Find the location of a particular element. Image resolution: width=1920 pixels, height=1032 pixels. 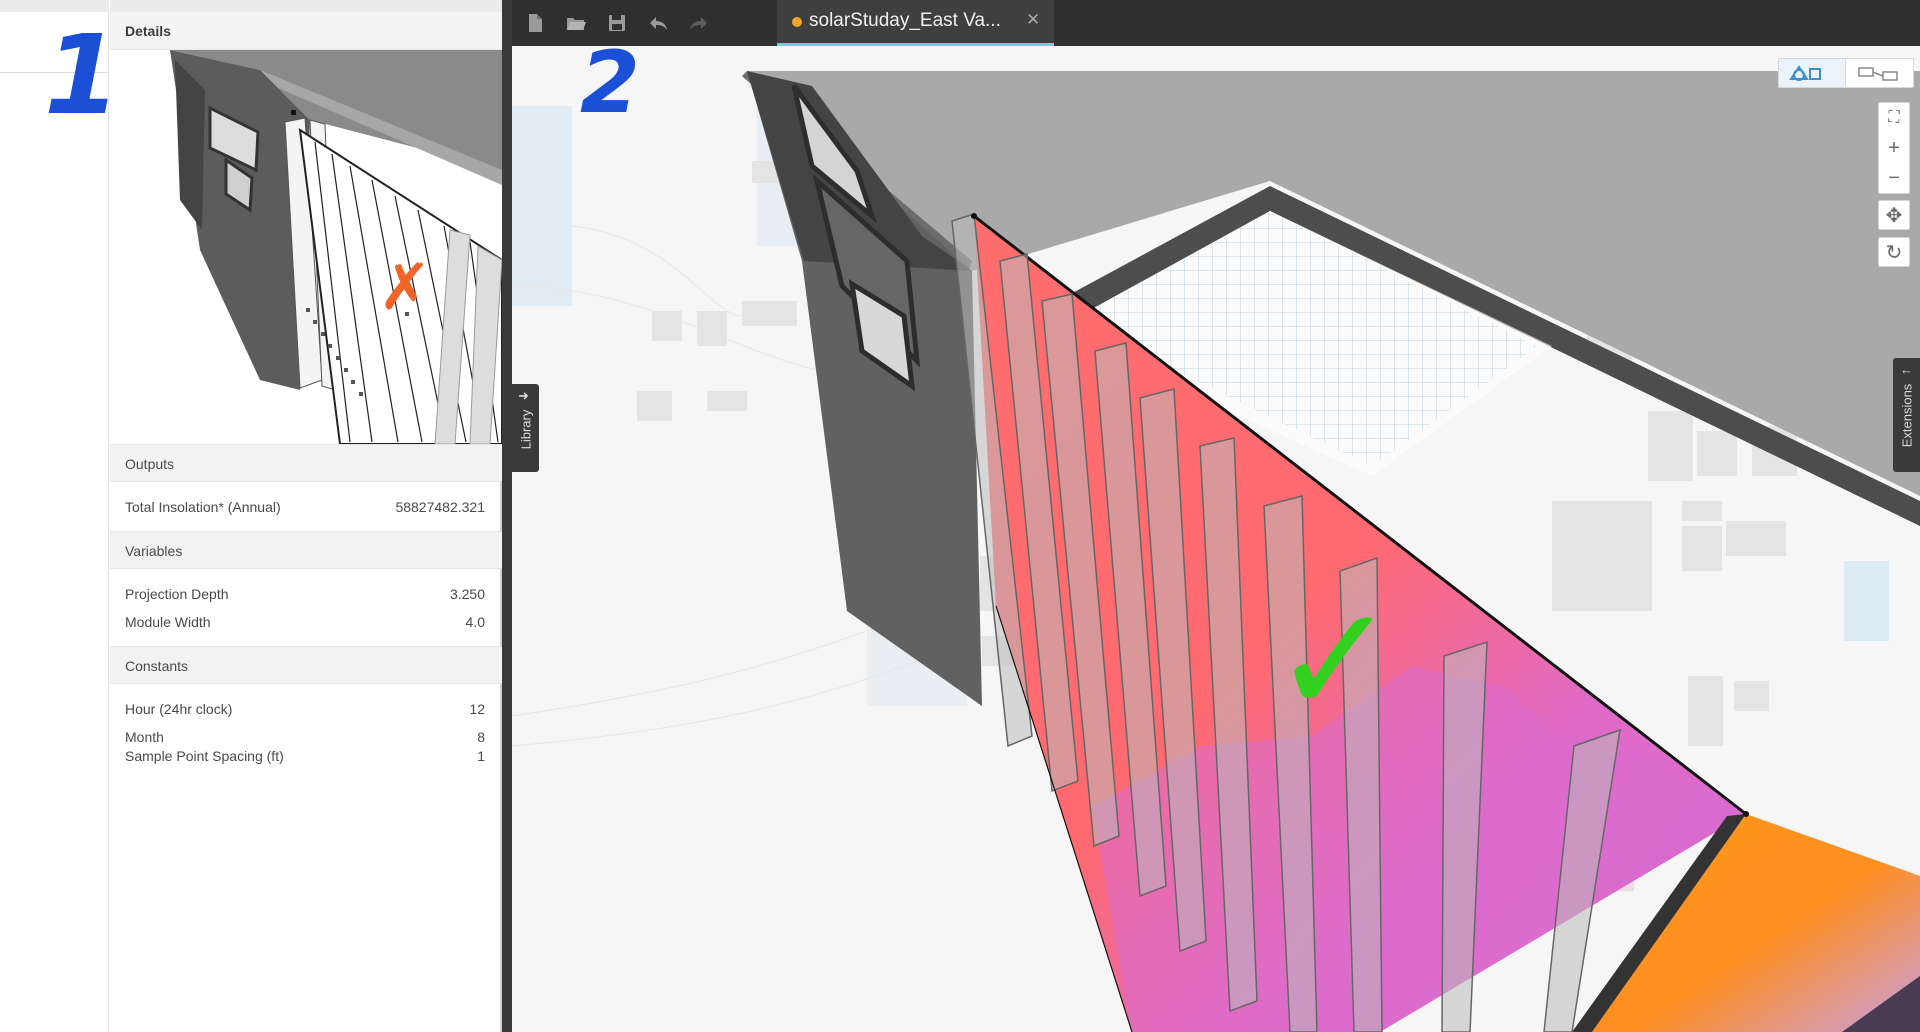

pan-icon: ✥ is located at coordinates (1894, 216).